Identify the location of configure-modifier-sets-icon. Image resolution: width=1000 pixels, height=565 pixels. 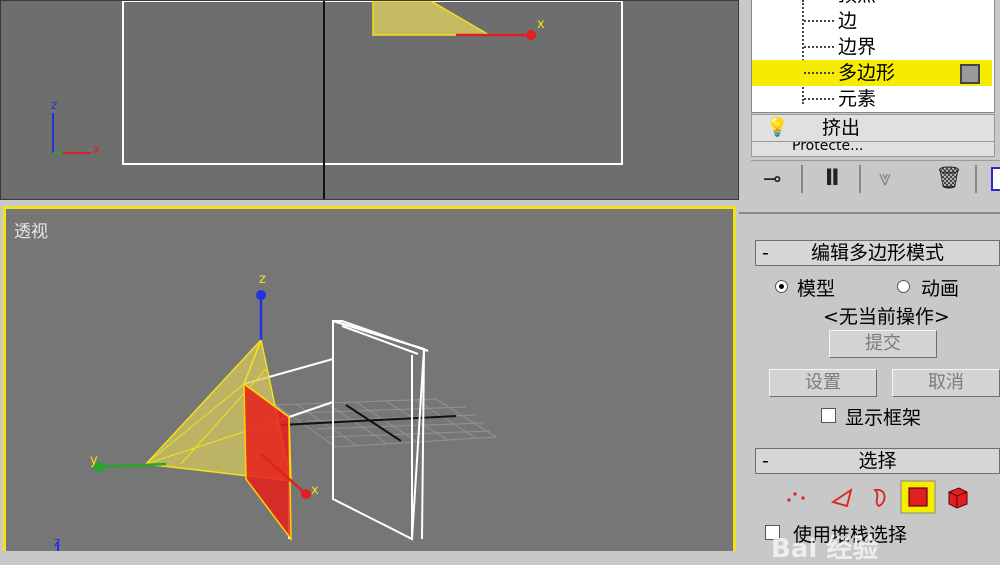
(995, 179).